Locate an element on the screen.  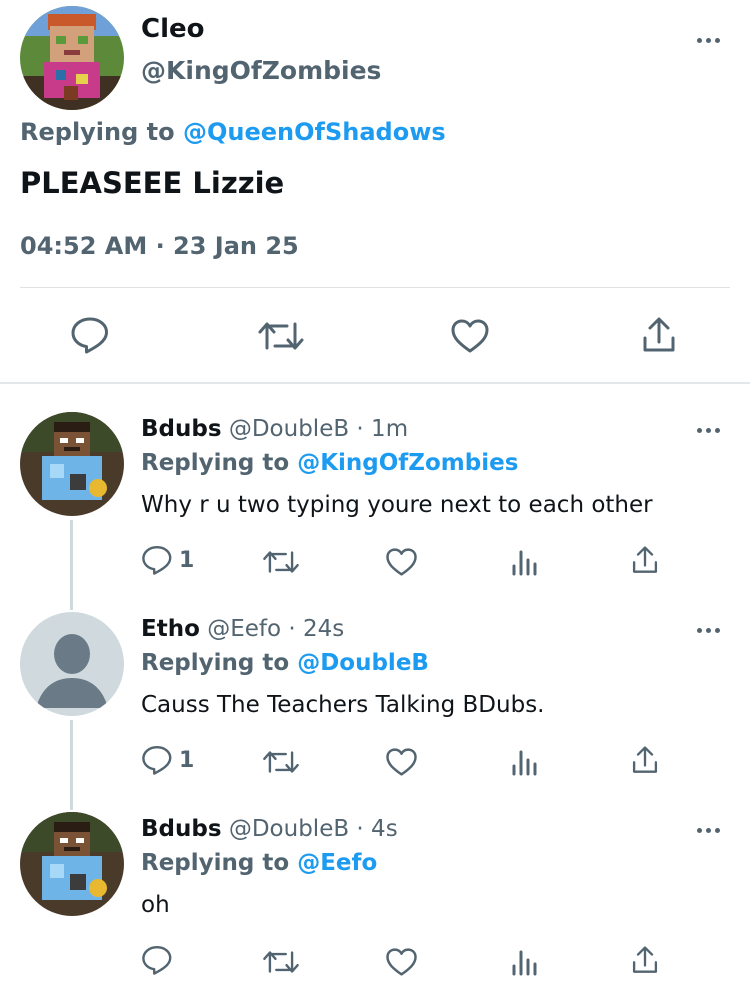
reply-header: Etho @Eefo · 24s is located at coordinates (242, 629).